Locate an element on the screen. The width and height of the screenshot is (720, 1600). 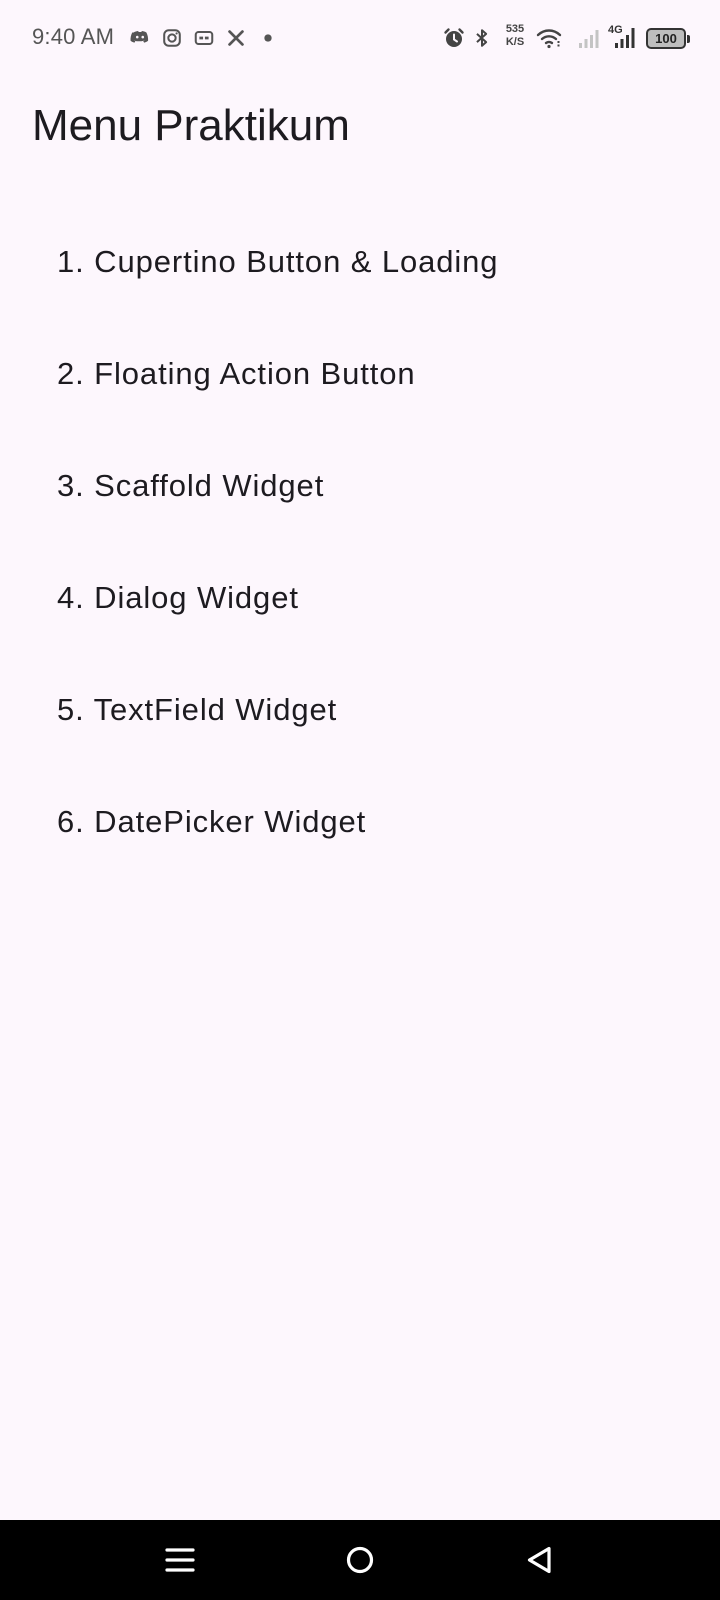
net-speed-unit: K/S is located at coordinates (515, 42).